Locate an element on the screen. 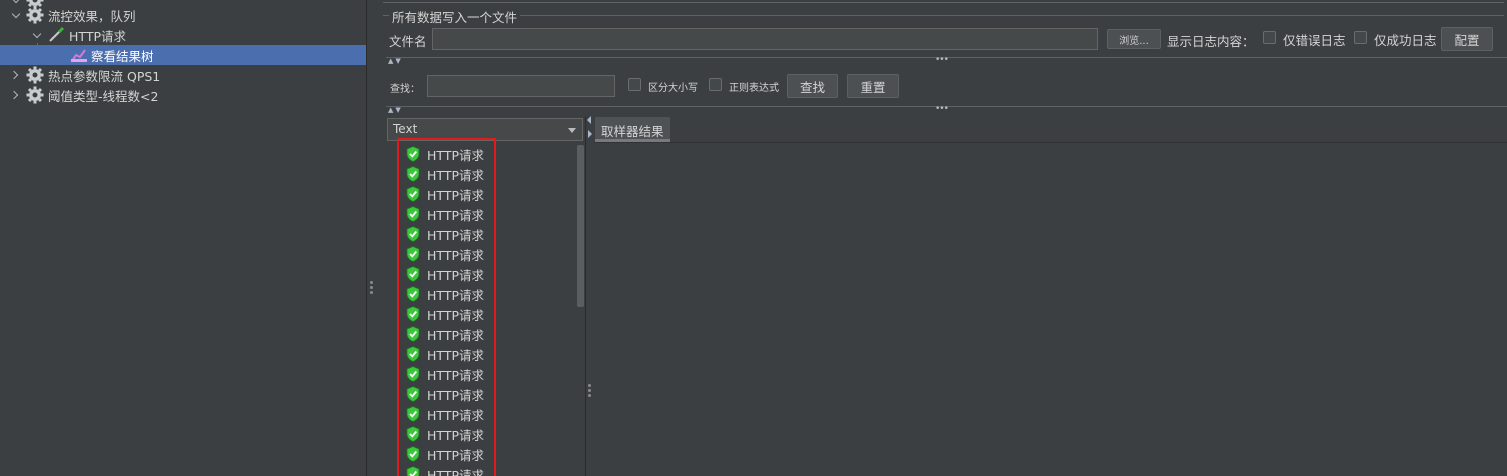 This screenshot has width=1507, height=476. tree-item-threshold: 阈值类型-线程数<2 is located at coordinates (183, 95).